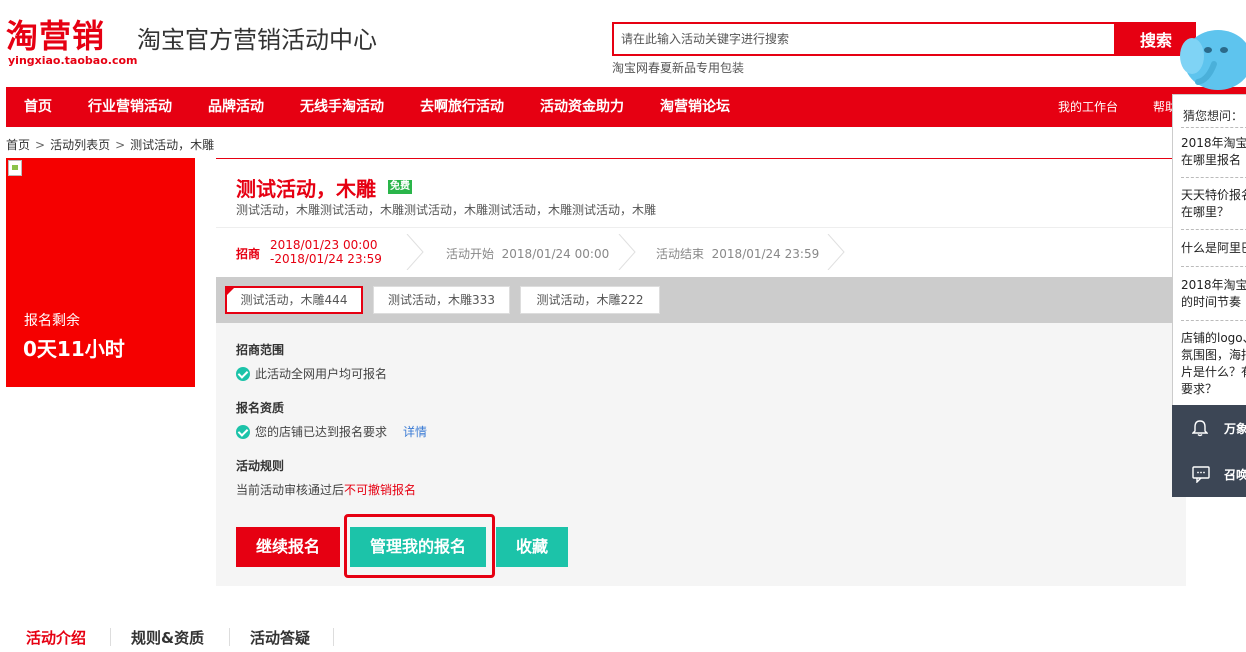 This screenshot has height=652, width=1246. What do you see at coordinates (294, 300) in the screenshot?
I see `tab-session-444: 测试活动，木雕444` at bounding box center [294, 300].